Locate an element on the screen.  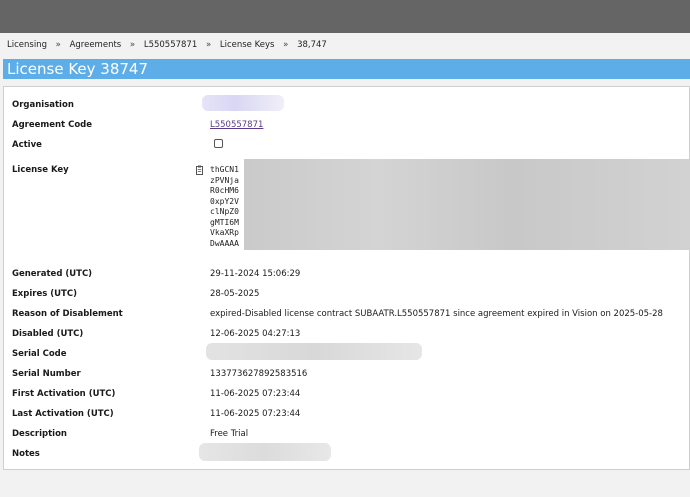
first-activation-value: 11-06-2025 07:23:44 is located at coordinates (255, 394).